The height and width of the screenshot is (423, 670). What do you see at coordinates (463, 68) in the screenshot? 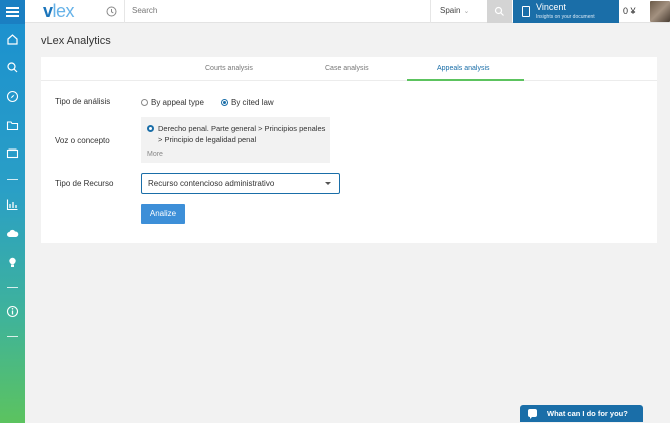
I see `tab-appeals-analysis: Appeals analysis` at bounding box center [463, 68].